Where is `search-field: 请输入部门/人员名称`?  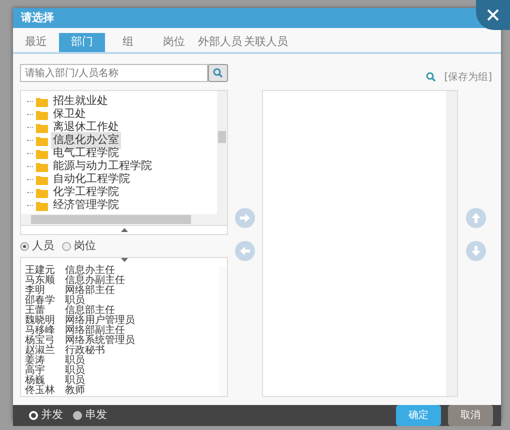
search-field: 请输入部门/人员名称 is located at coordinates (114, 73).